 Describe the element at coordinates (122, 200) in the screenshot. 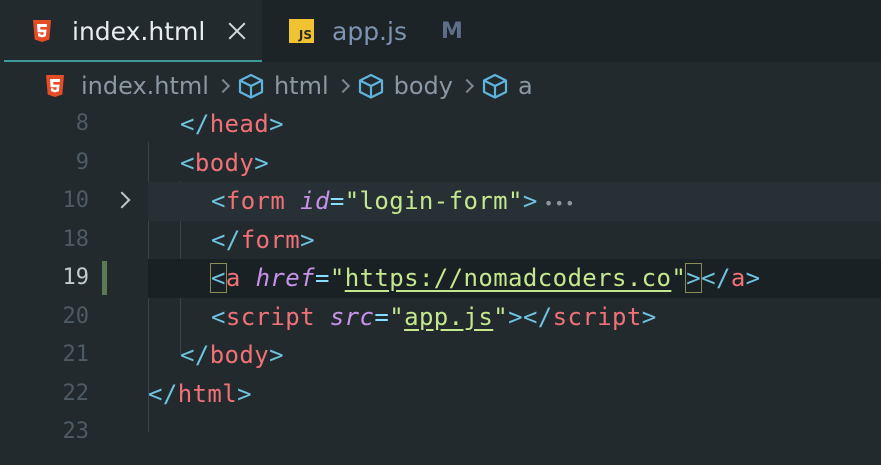

I see `fold-chevron-icon` at that location.